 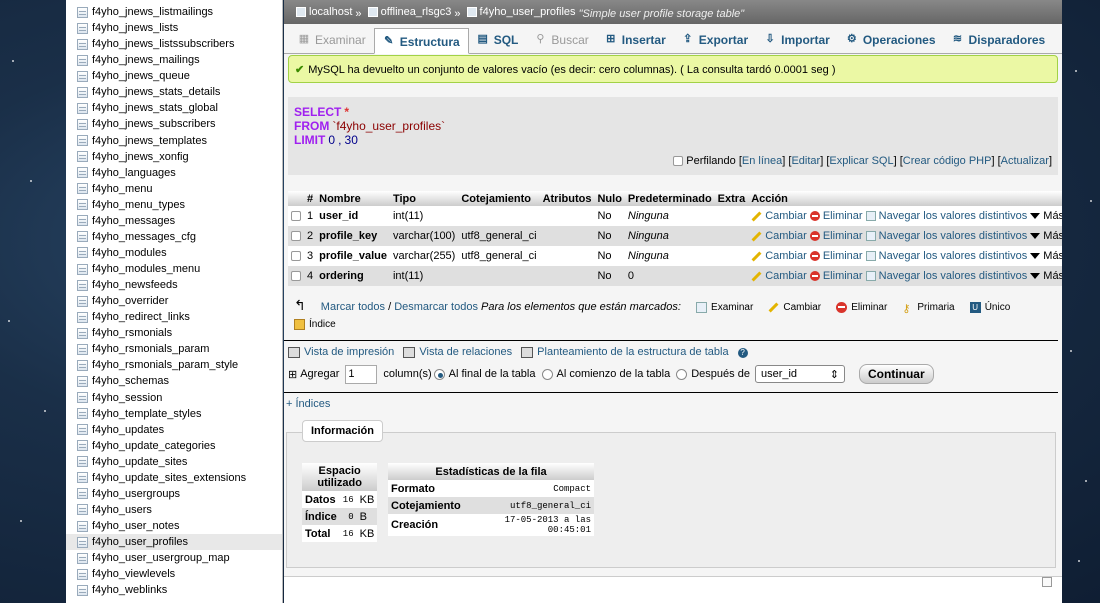 I want to click on sidebar-table-item: f4yho_weblinks, so click(x=174, y=590).